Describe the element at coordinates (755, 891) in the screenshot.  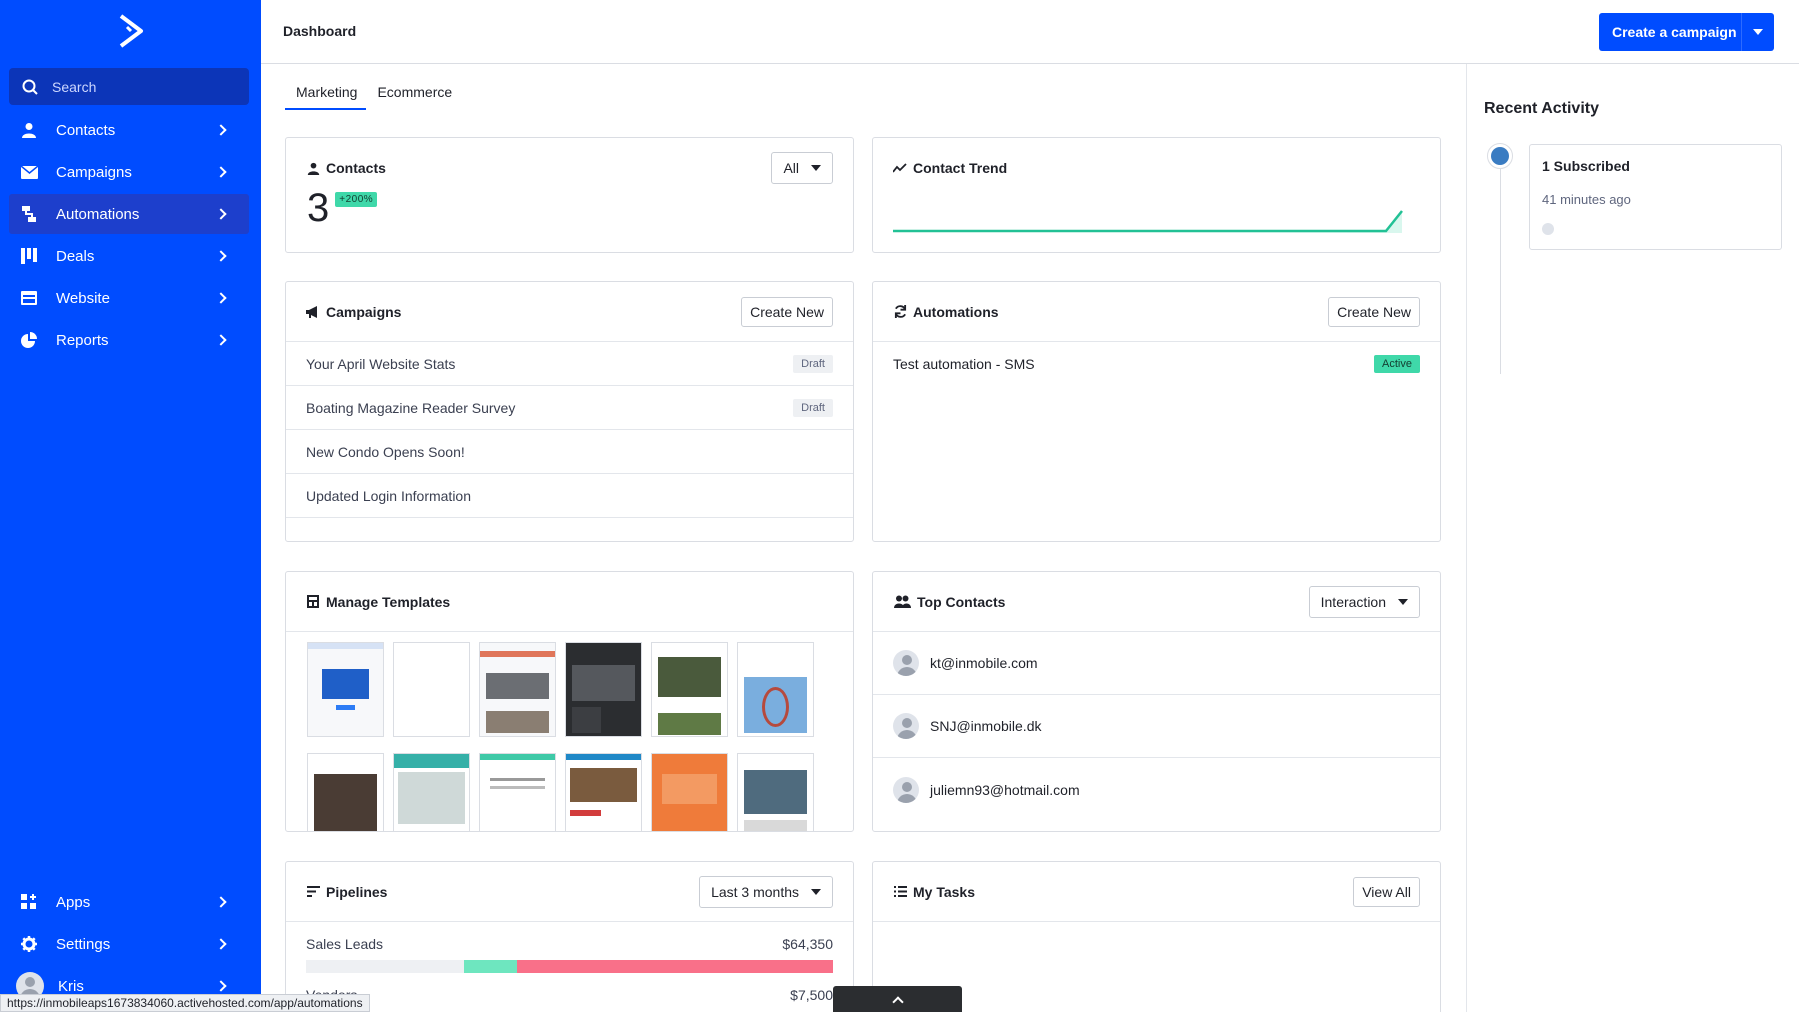
I see `pipelines-filter-value: Last 3 months` at that location.